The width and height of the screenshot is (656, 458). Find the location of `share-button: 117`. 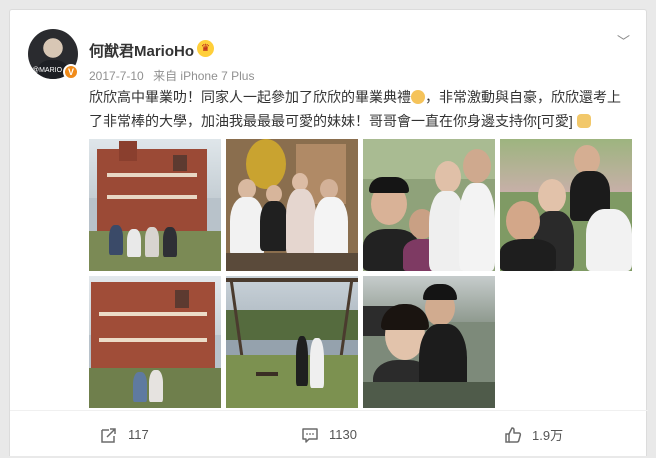

share-button: 117 is located at coordinates (124, 434).